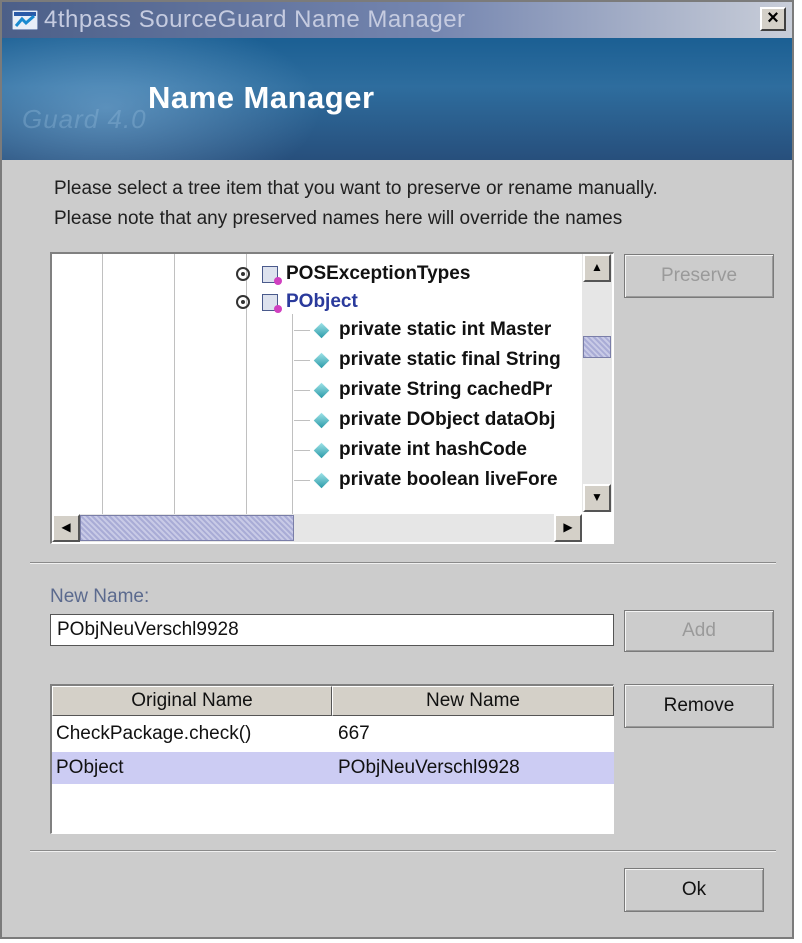 The image size is (802, 943). Describe the element at coordinates (422, 330) in the screenshot. I see `tree-item: private static int Master` at that location.